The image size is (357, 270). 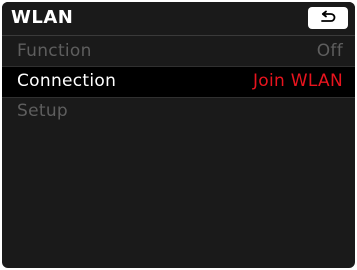 I want to click on back-button, so click(x=328, y=18).